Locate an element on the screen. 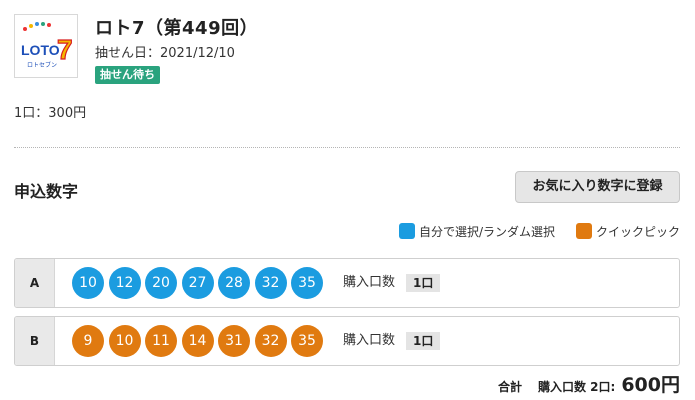  total-amount: 600円 is located at coordinates (650, 385).